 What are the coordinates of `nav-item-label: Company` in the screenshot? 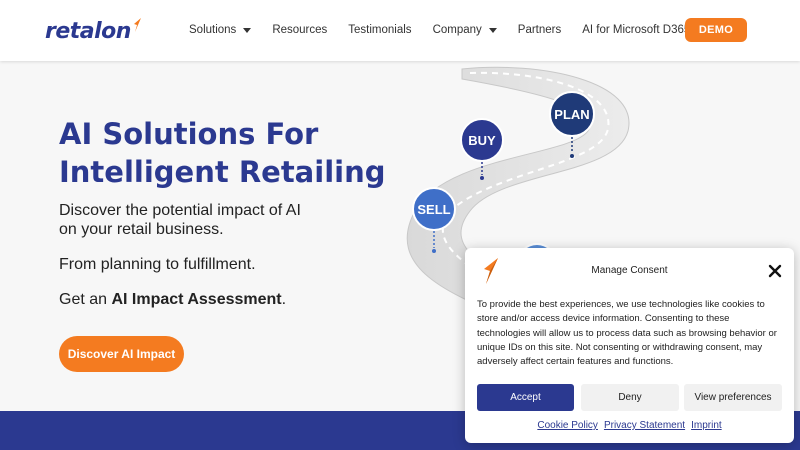 It's located at (457, 30).